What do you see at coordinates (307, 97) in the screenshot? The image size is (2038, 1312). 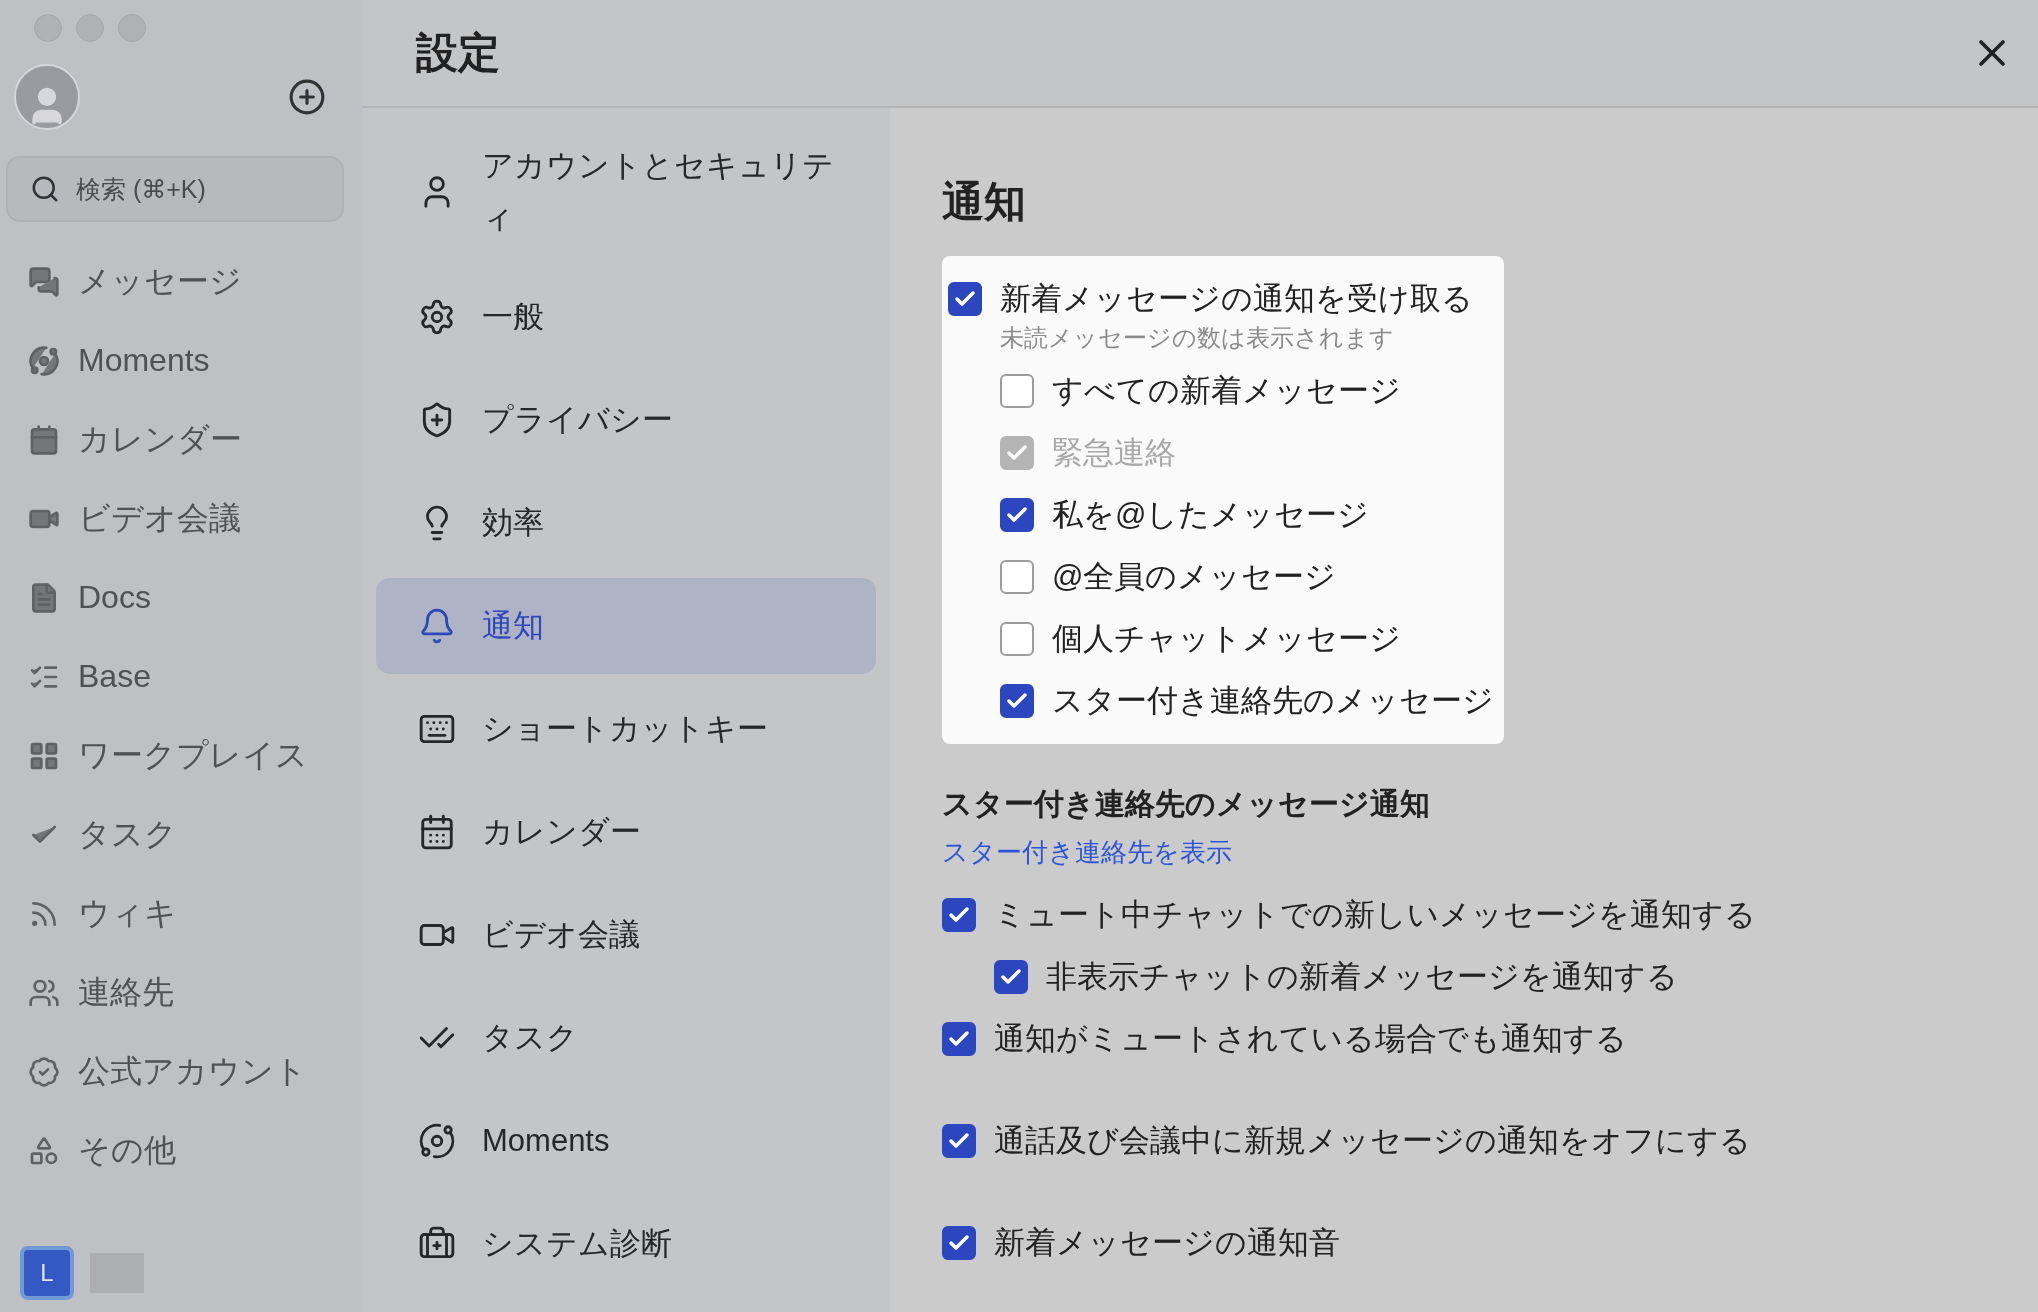 I see `add-icon` at bounding box center [307, 97].